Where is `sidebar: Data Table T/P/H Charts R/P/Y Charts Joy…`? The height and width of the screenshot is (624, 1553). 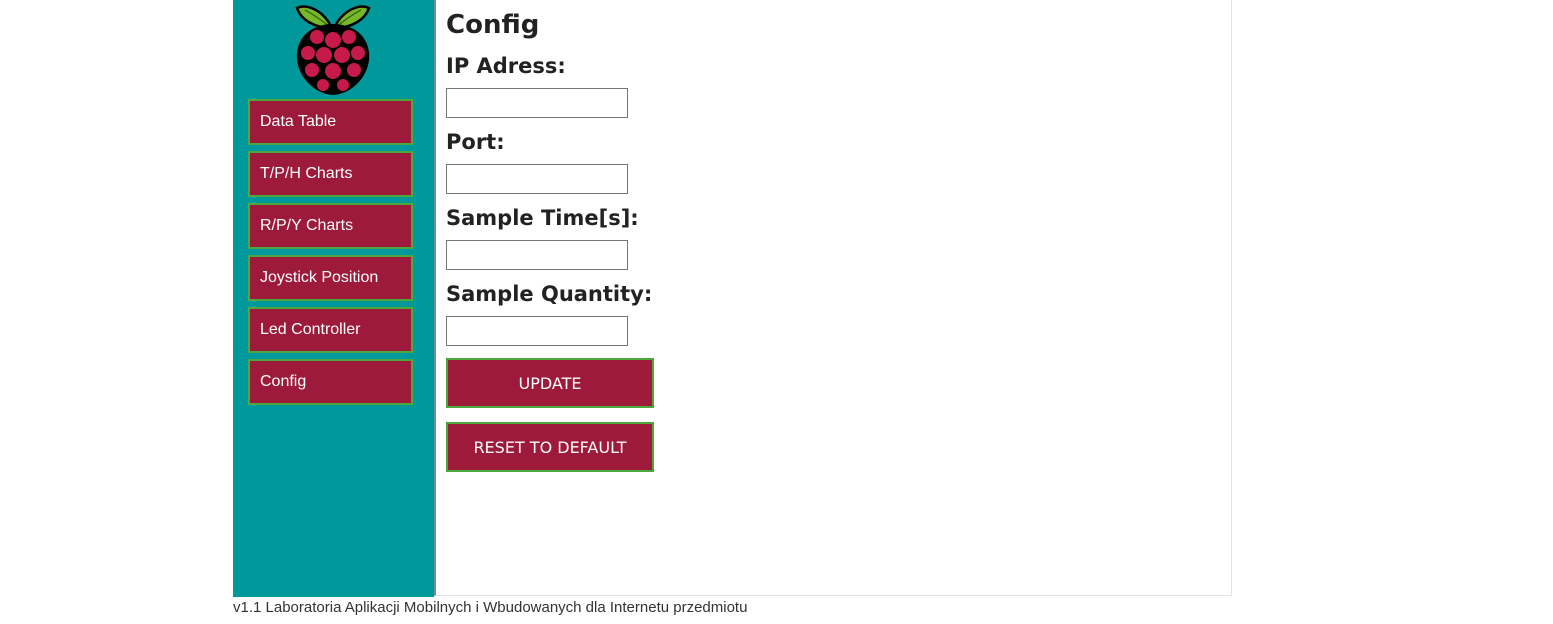 sidebar: Data Table T/P/H Charts R/P/Y Charts Joy… is located at coordinates (333, 298).